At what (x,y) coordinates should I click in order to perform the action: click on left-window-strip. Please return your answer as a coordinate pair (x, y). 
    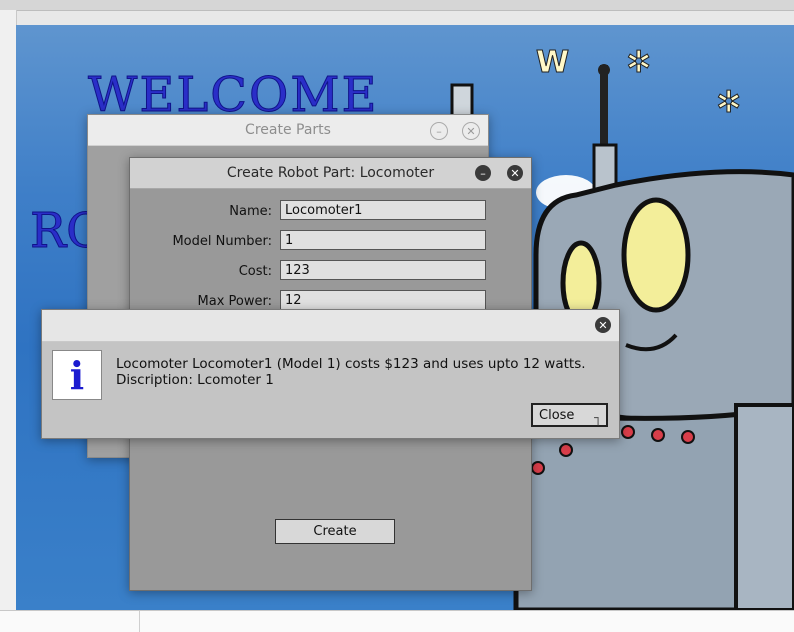
    Looking at the image, I should click on (8, 310).